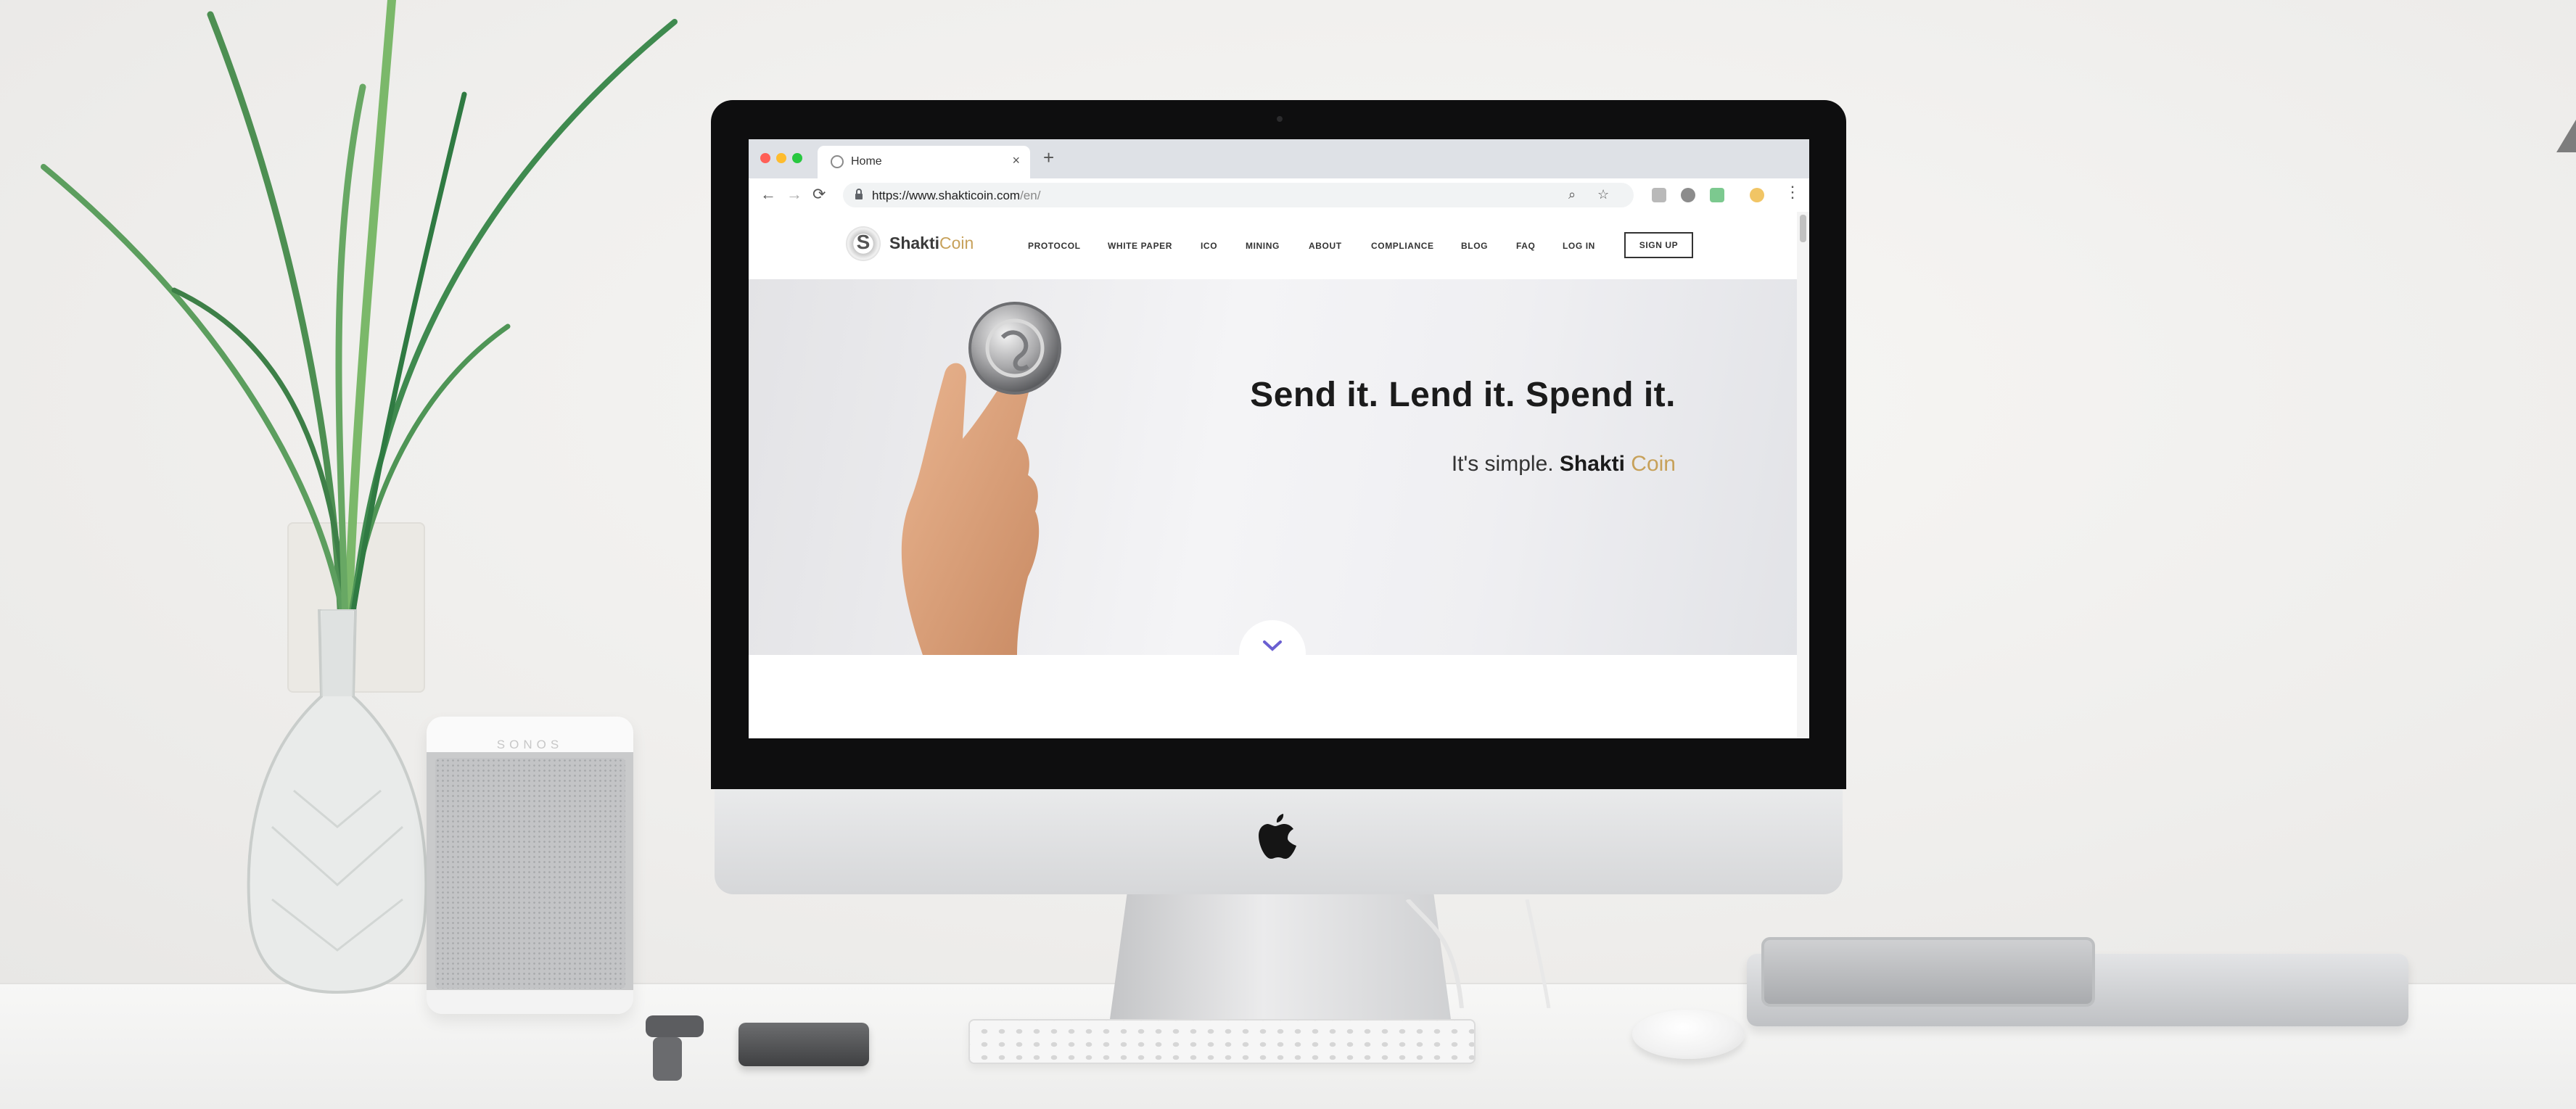 This screenshot has height=1109, width=2576. I want to click on camera-dot, so click(1280, 119).